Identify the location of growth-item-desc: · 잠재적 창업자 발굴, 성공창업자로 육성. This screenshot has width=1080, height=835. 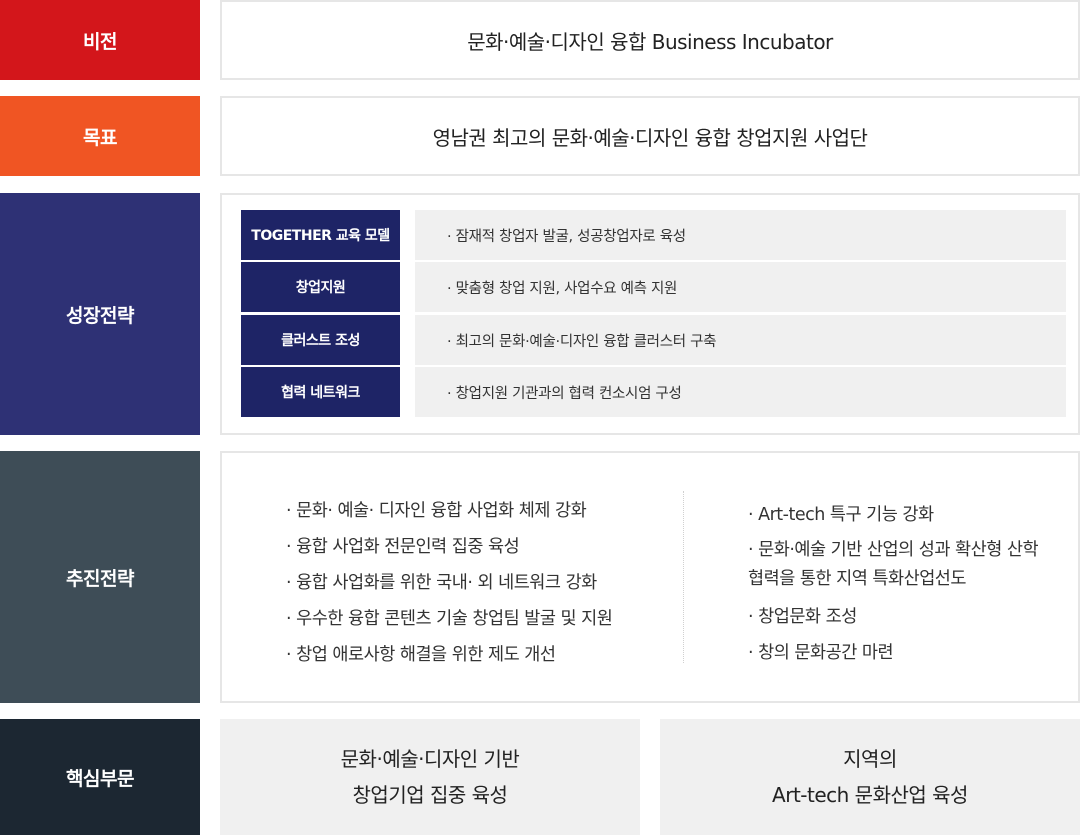
(740, 235).